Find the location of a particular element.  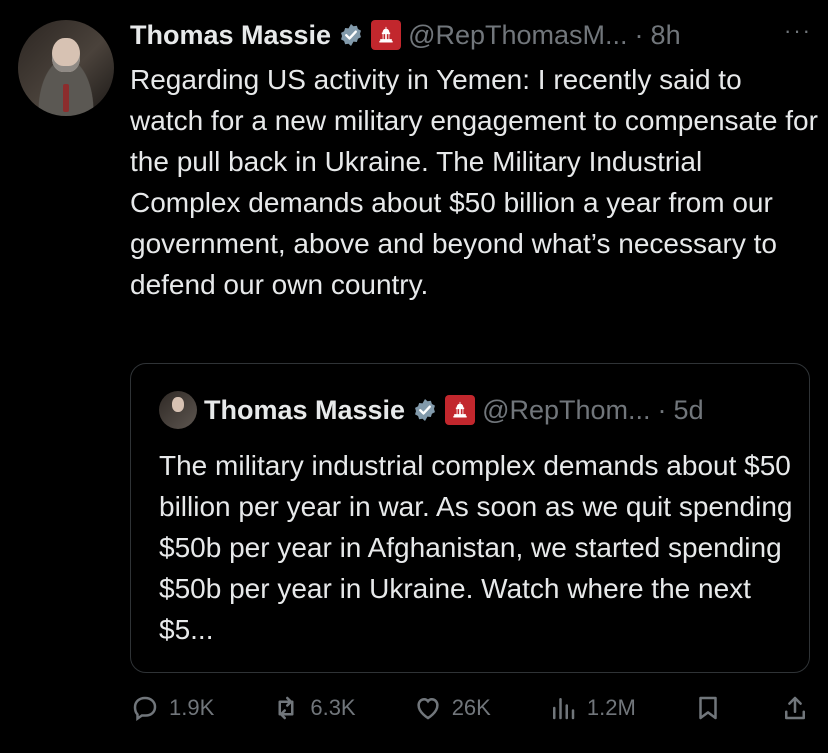

share-icon is located at coordinates (795, 708).